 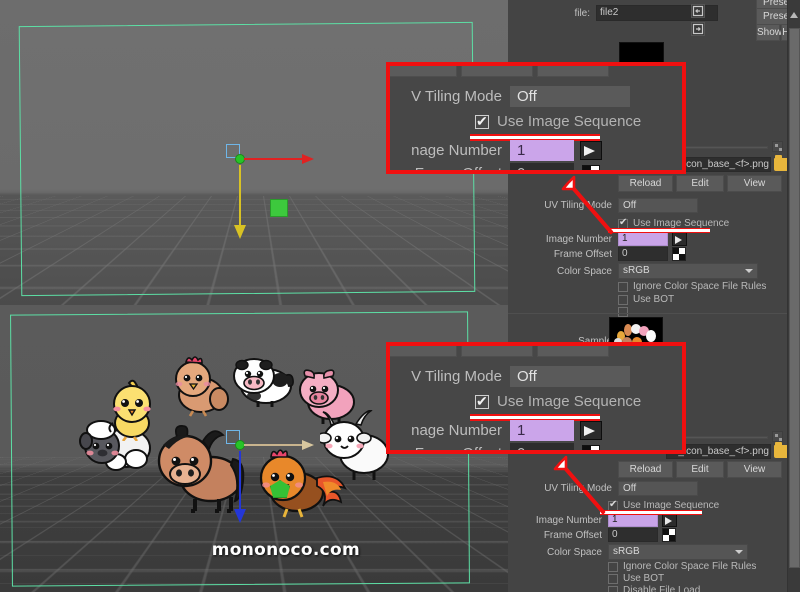 I want to click on expression-icon-bottom, so click(x=669, y=520).